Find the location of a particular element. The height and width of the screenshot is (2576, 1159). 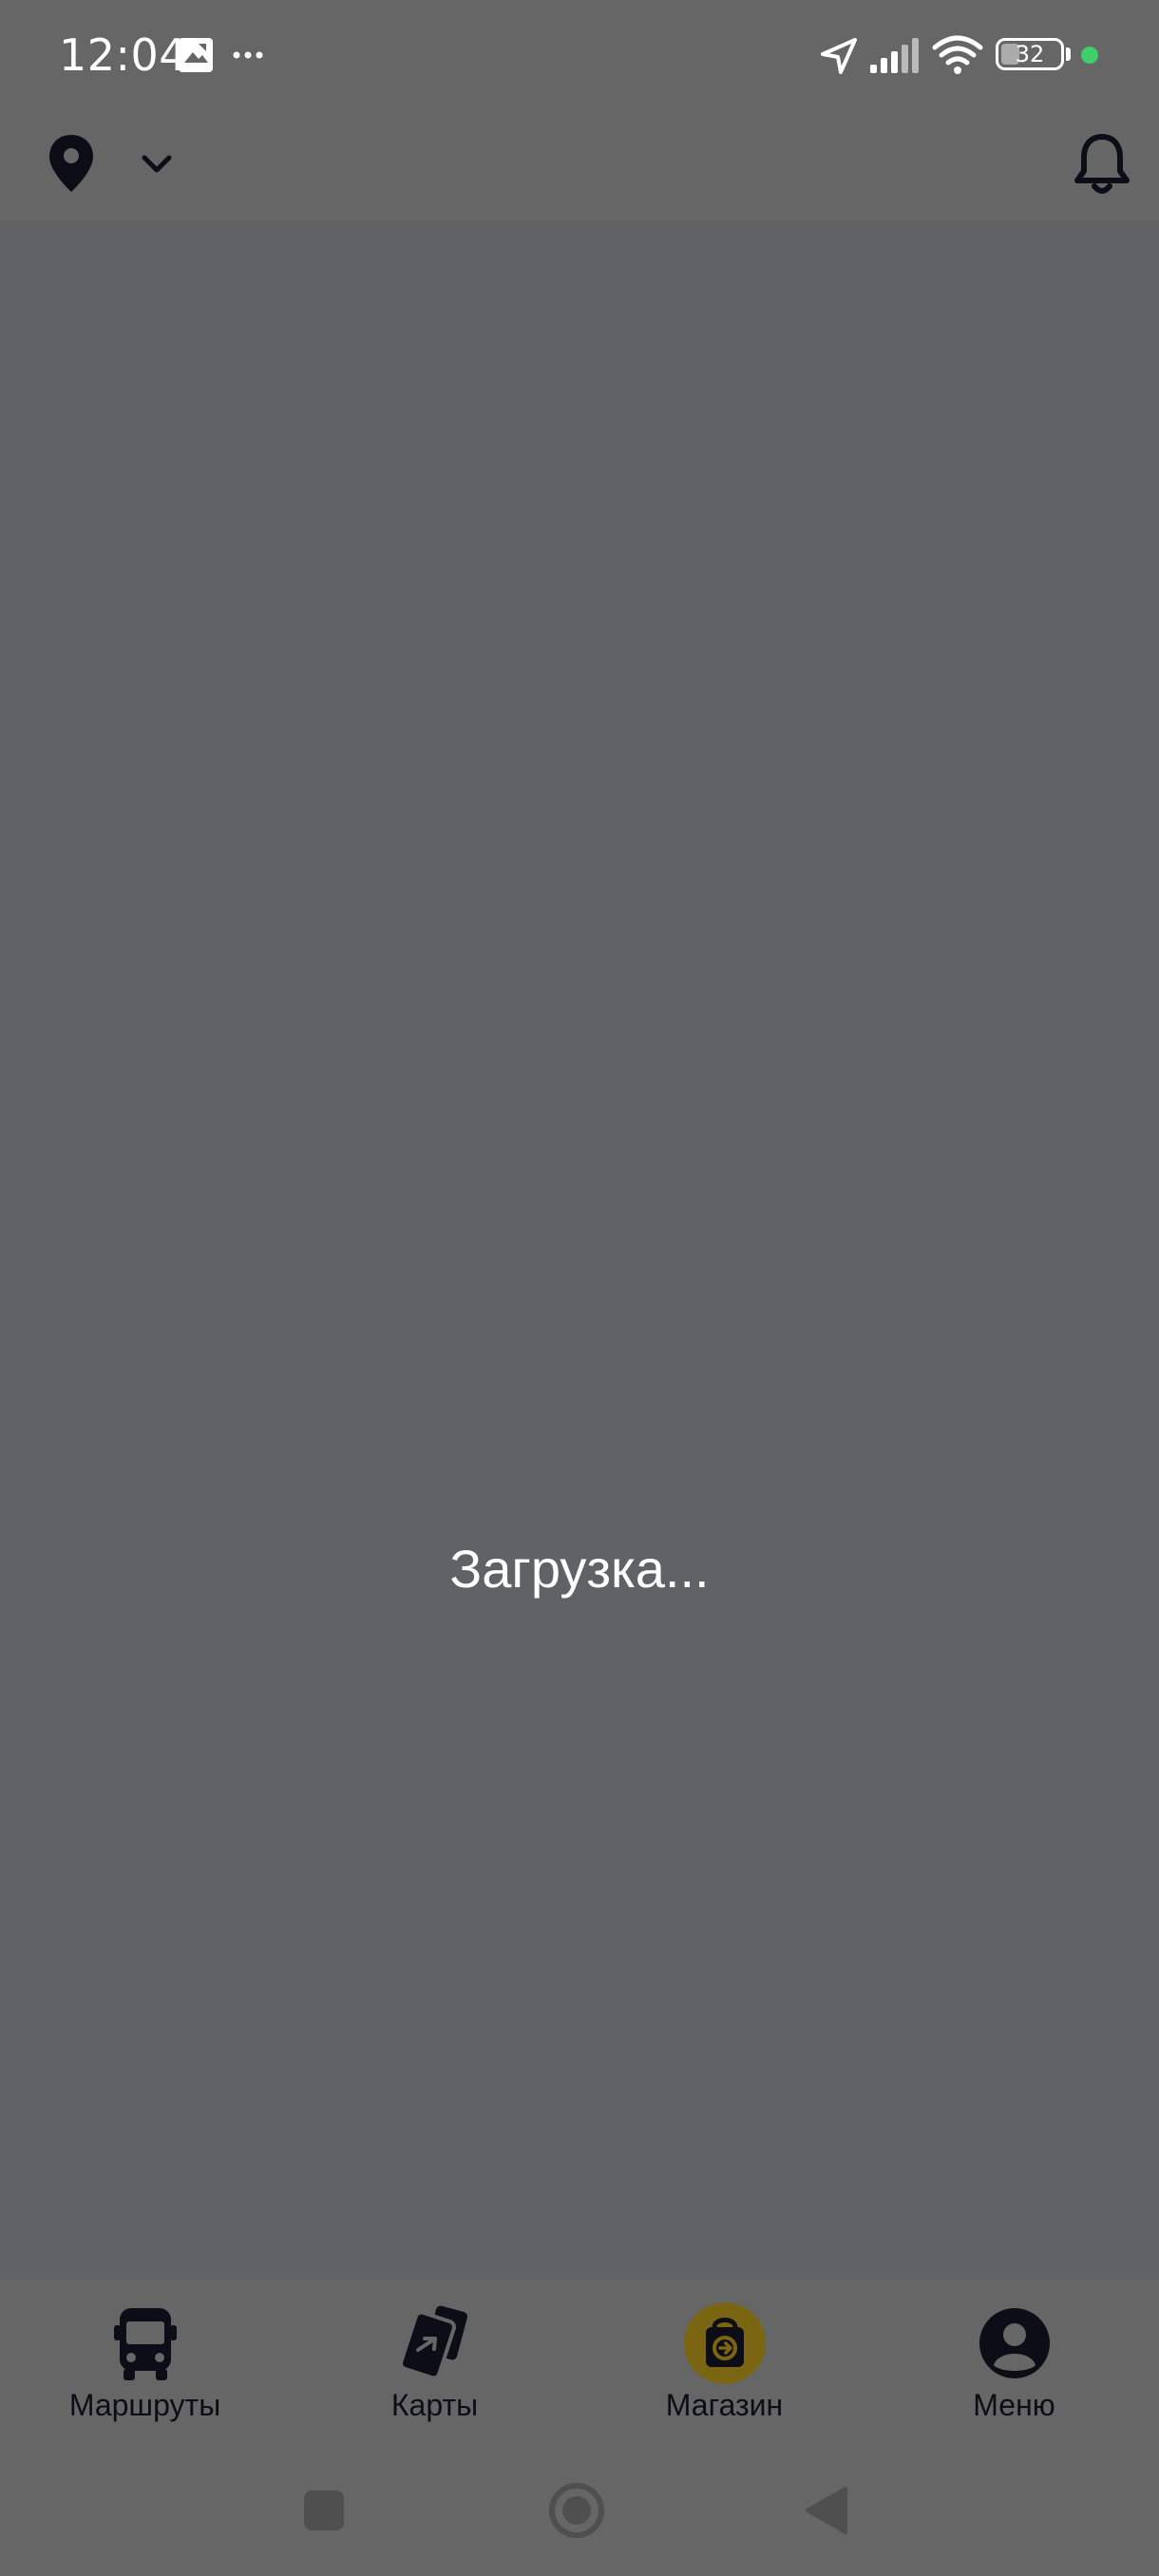

back-button is located at coordinates (826, 2510).